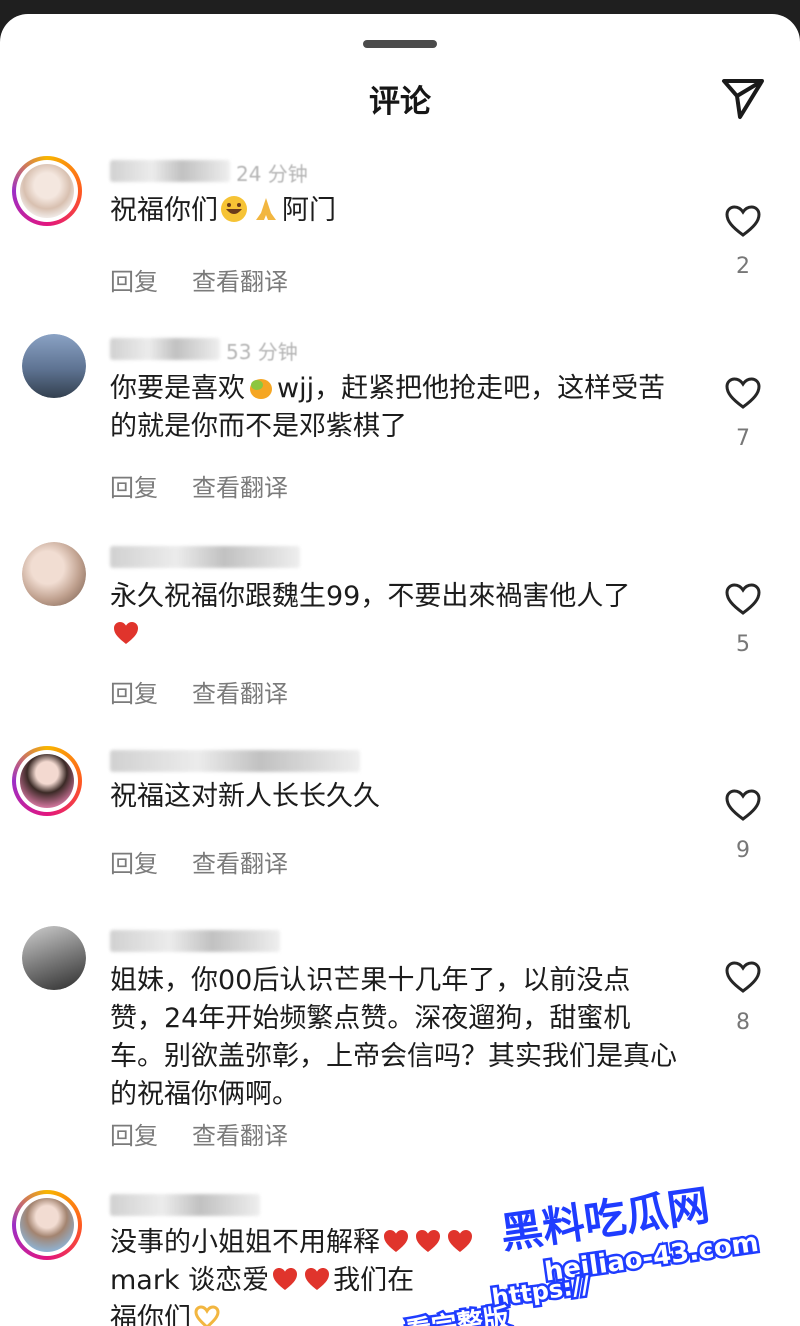  I want to click on comment-time: 24 分钟, so click(272, 174).